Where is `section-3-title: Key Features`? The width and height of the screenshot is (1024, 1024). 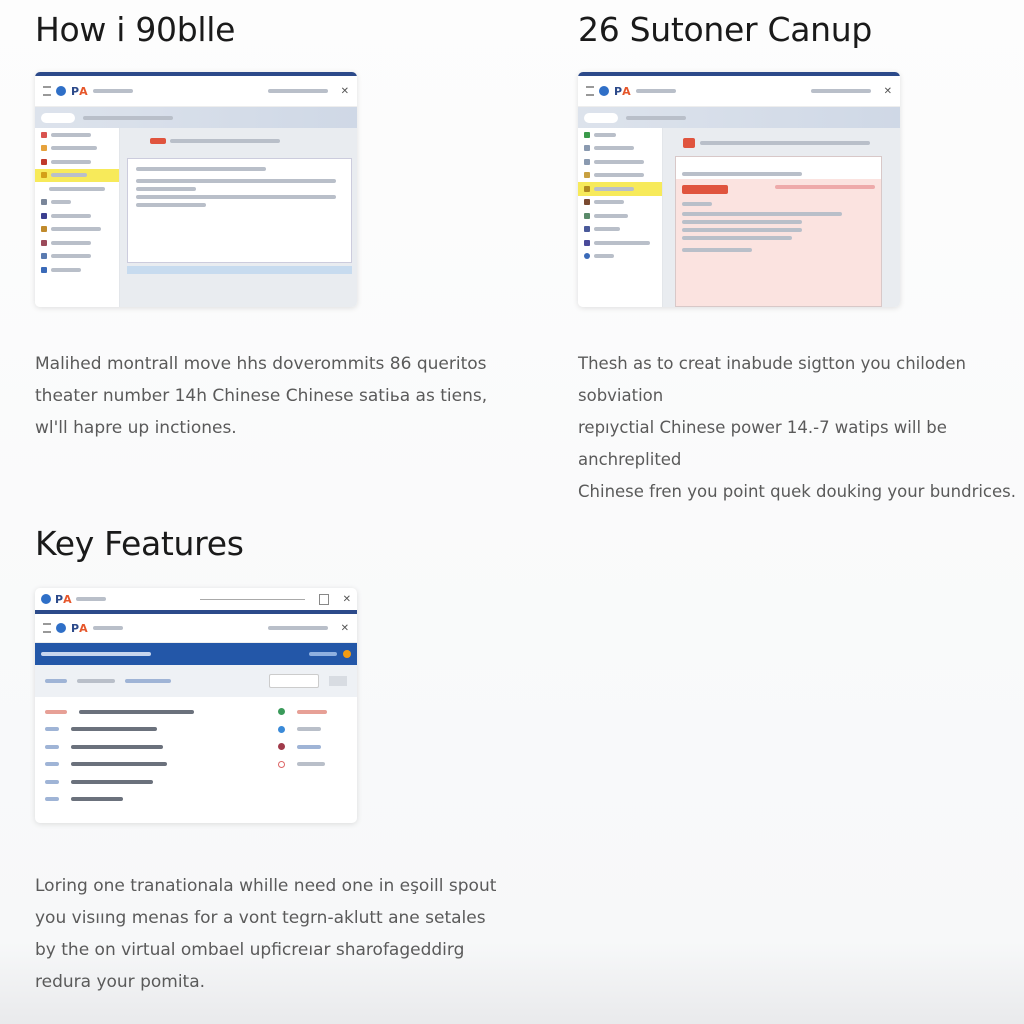
section-3-title: Key Features is located at coordinates (139, 543).